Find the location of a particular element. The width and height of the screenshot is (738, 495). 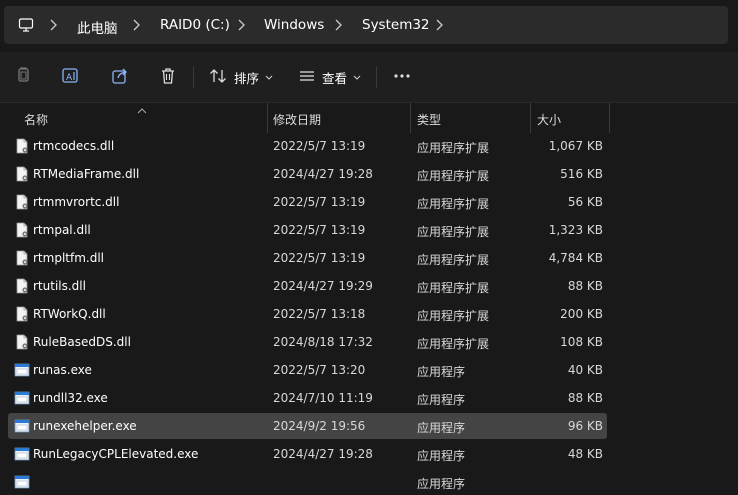

share-button is located at coordinates (120, 77).